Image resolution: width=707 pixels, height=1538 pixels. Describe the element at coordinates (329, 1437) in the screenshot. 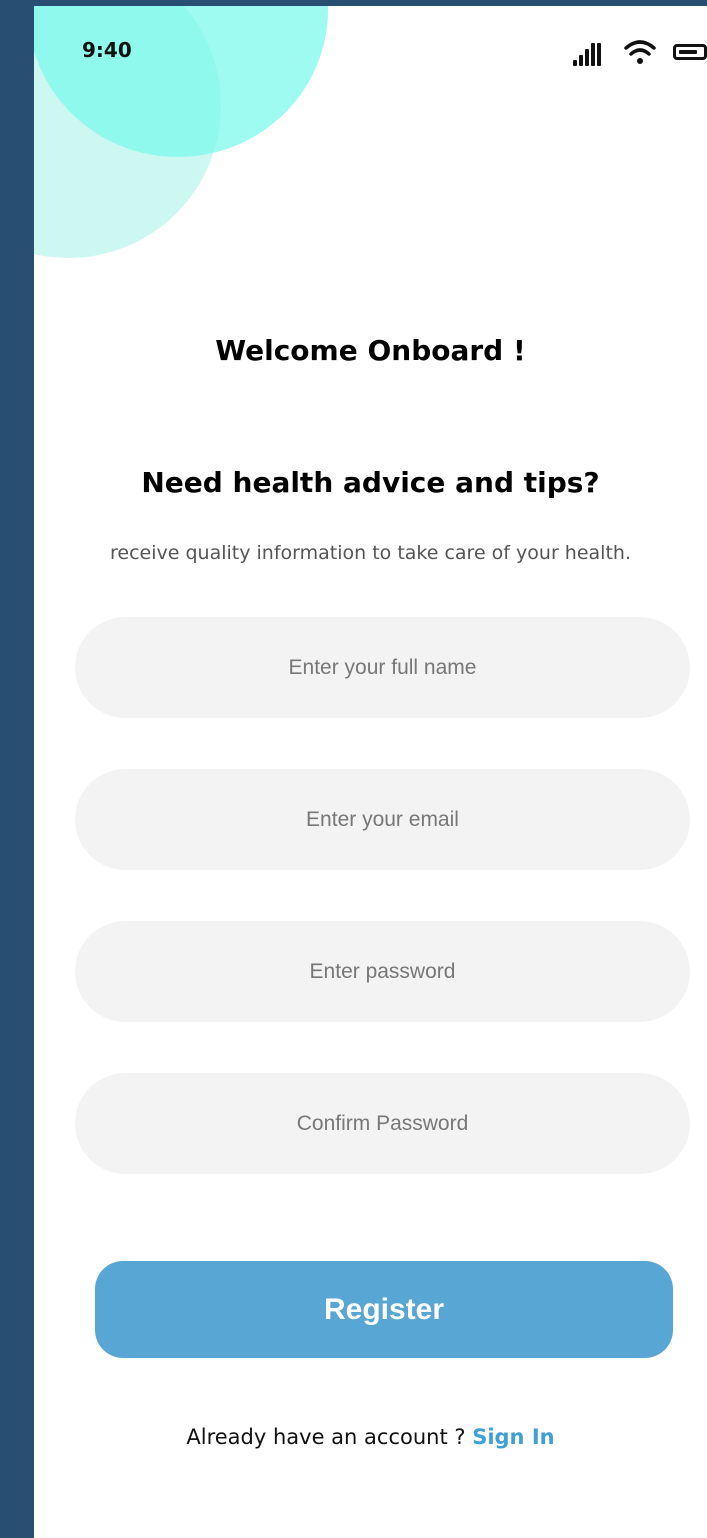

I see `signin-prompt-text: Already have an account ?` at that location.